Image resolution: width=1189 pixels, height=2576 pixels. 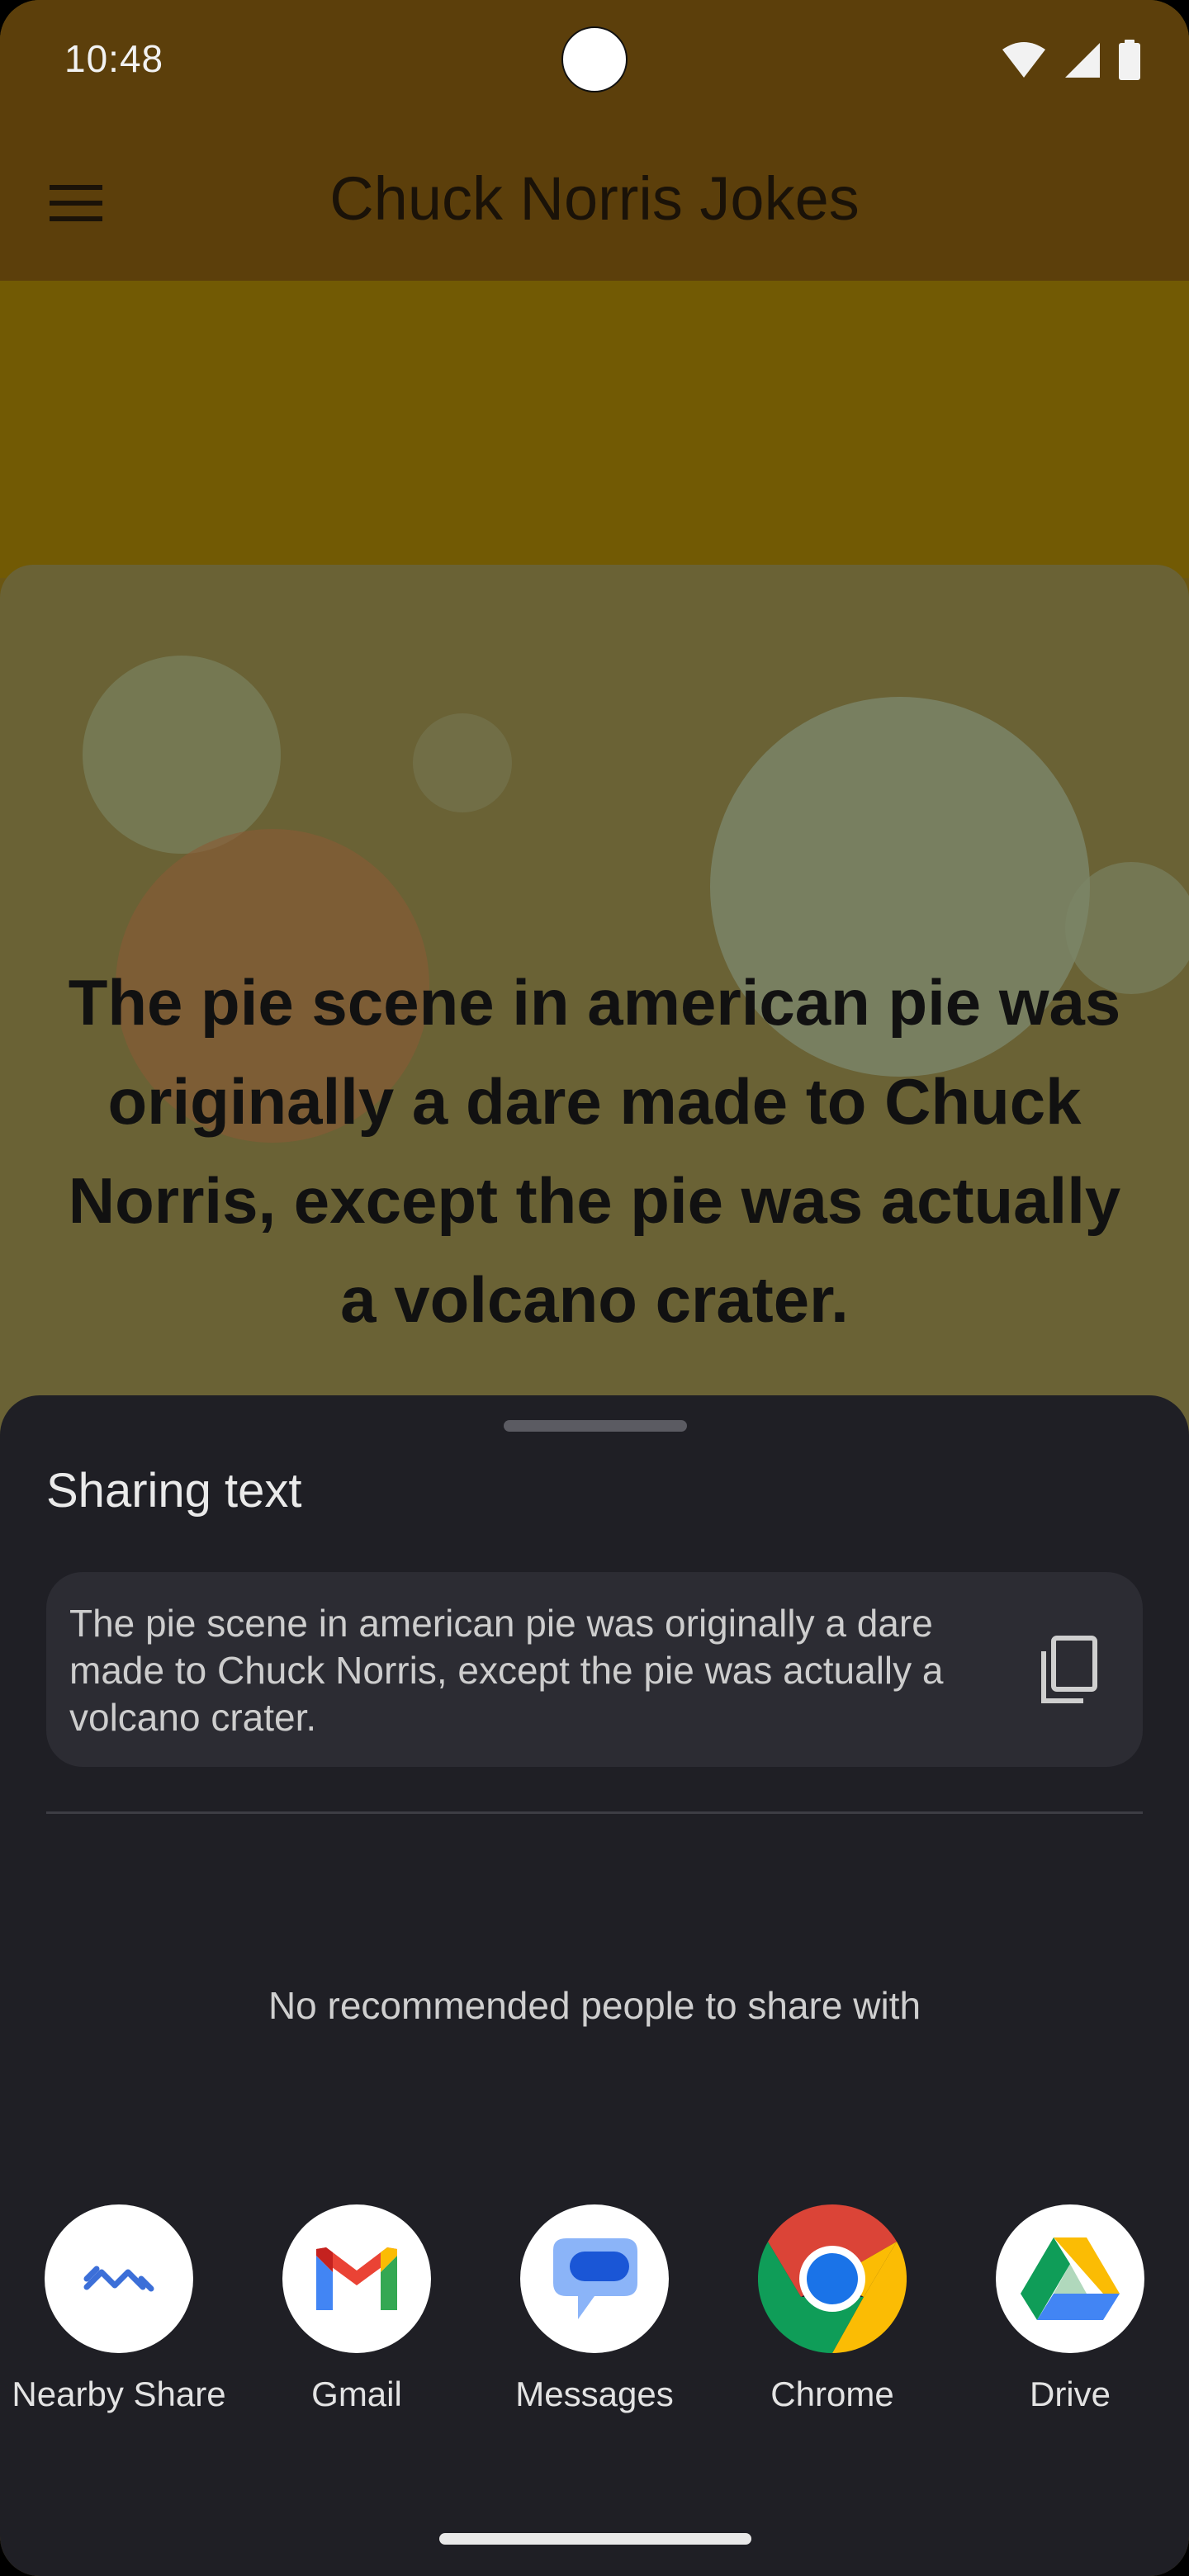 I want to click on gmail-icon, so click(x=356, y=2278).